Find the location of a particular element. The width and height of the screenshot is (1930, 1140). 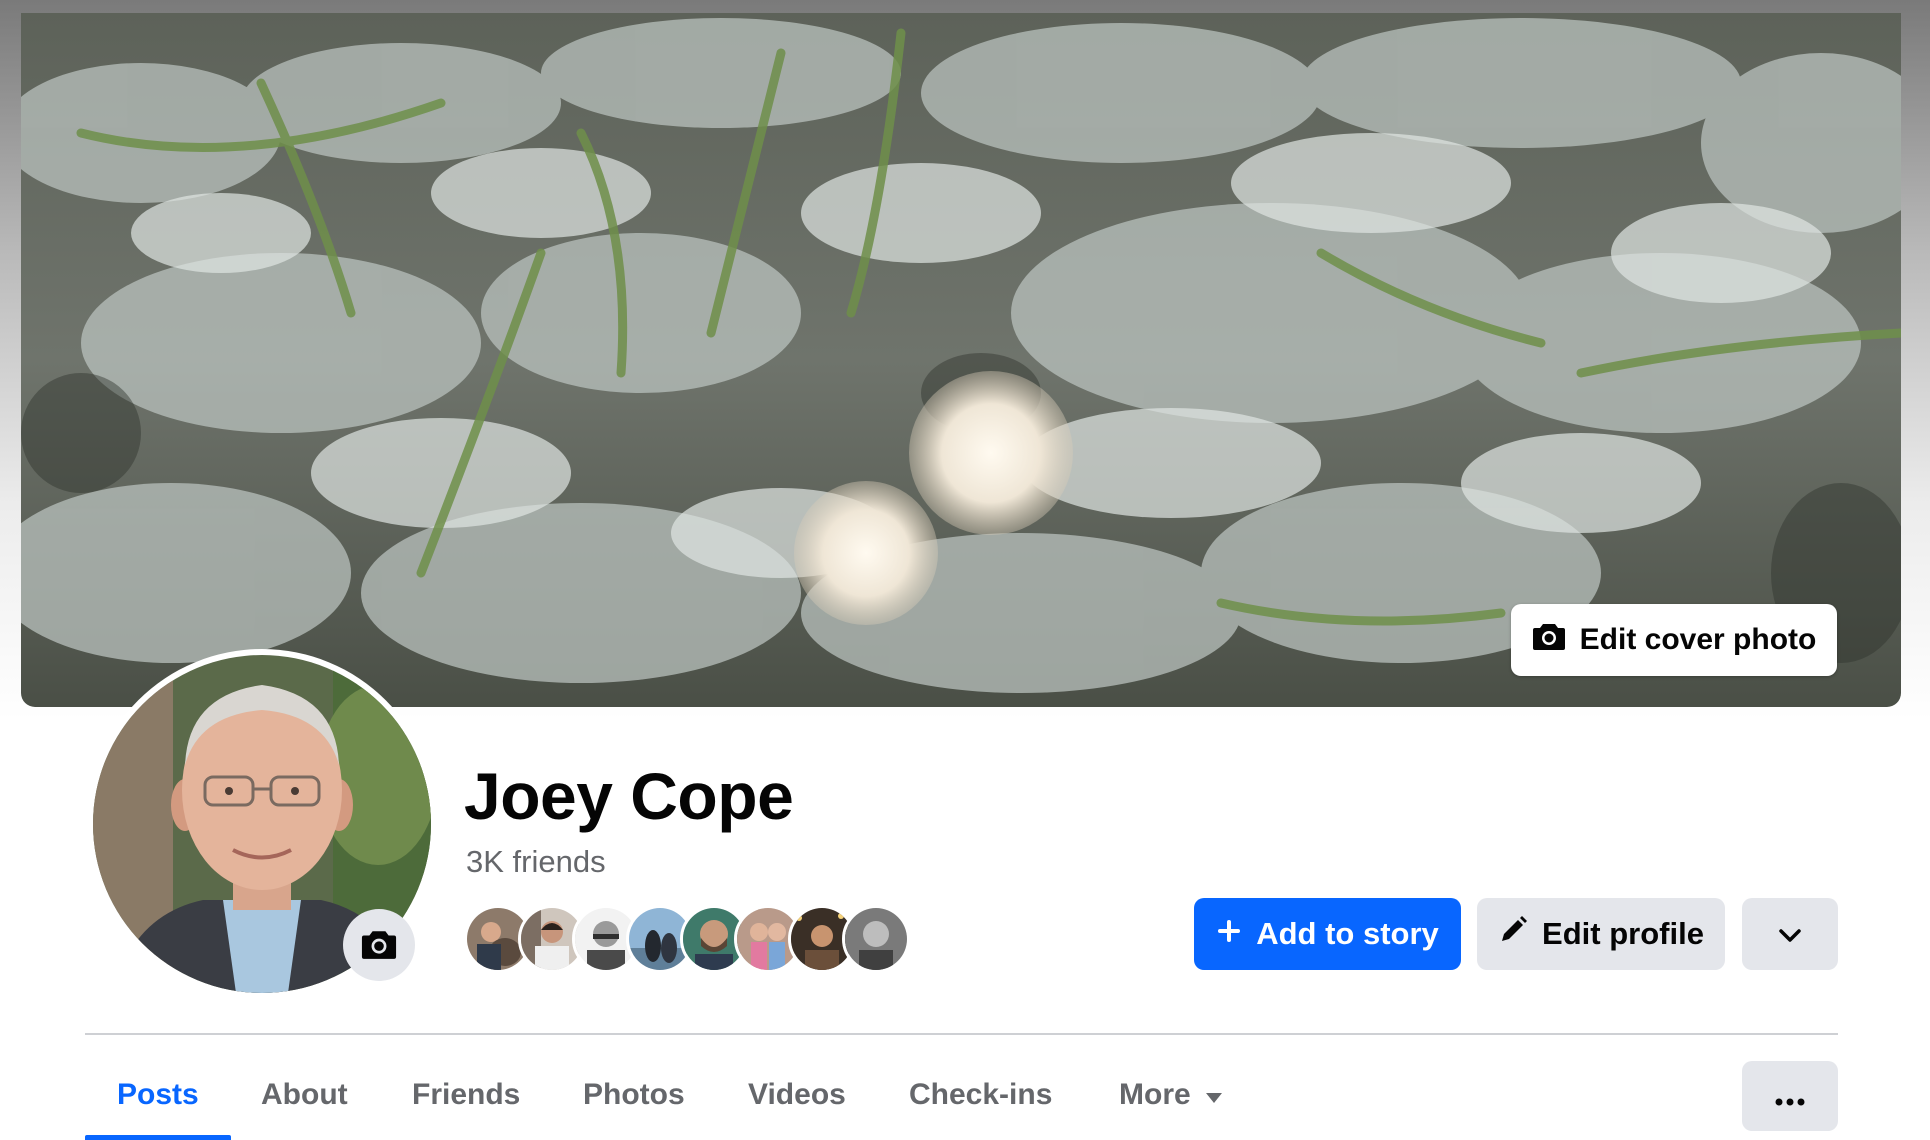

ellipsis-icon is located at coordinates (1790, 1096).